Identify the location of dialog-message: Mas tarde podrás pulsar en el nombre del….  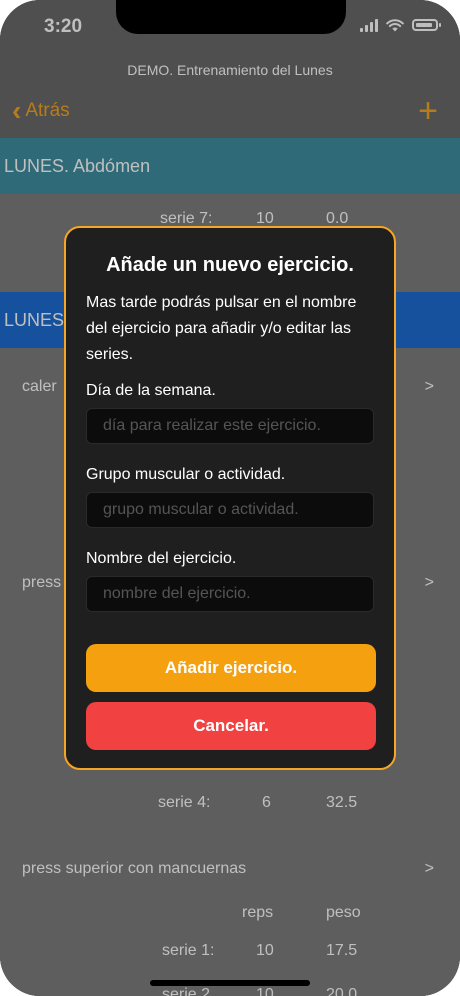
(221, 328).